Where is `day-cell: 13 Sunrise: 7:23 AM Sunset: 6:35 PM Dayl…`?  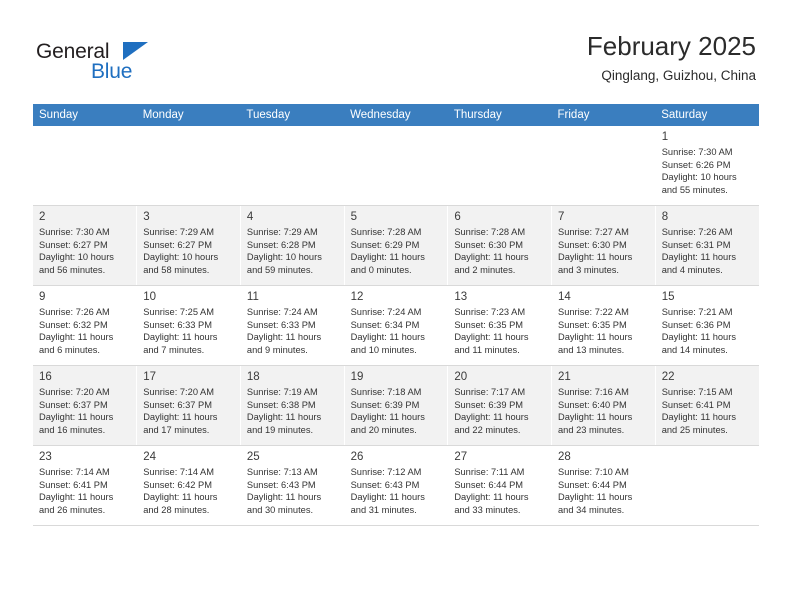
day-cell: 13 Sunrise: 7:23 AM Sunset: 6:35 PM Dayl… is located at coordinates (500, 325).